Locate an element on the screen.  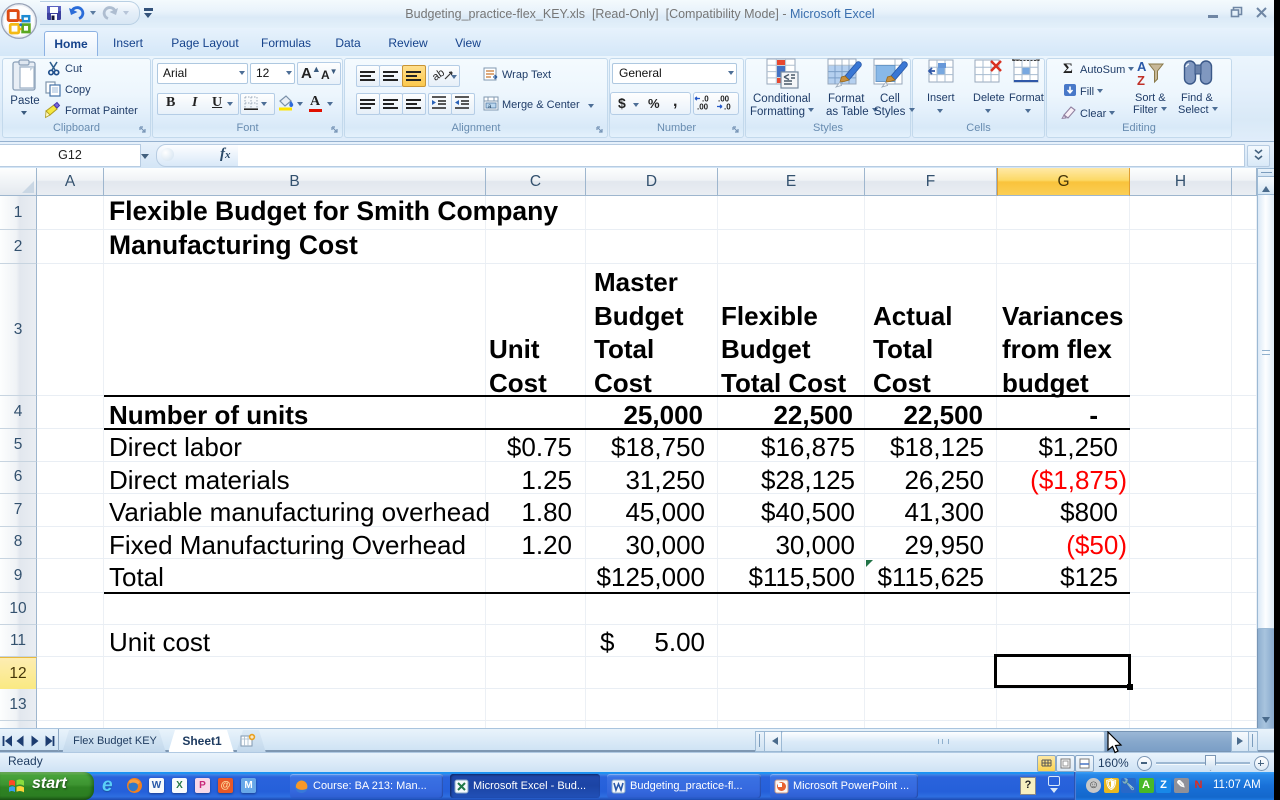
svg-text: ab is located at coordinates (438, 75).